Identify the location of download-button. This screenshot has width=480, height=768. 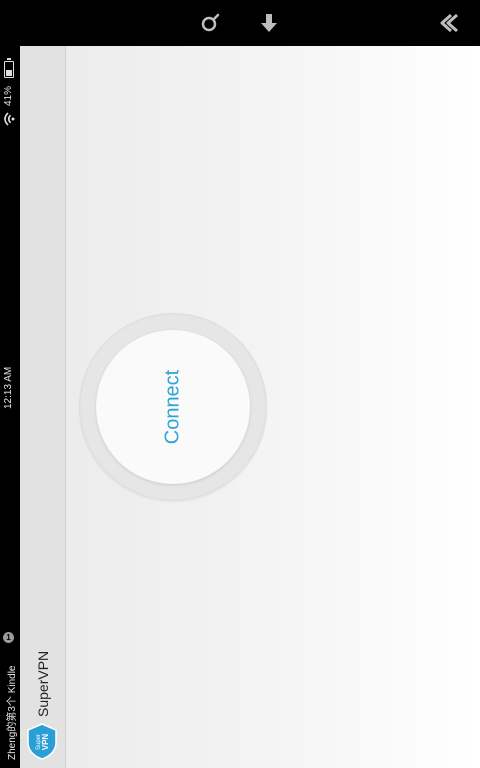
(269, 23).